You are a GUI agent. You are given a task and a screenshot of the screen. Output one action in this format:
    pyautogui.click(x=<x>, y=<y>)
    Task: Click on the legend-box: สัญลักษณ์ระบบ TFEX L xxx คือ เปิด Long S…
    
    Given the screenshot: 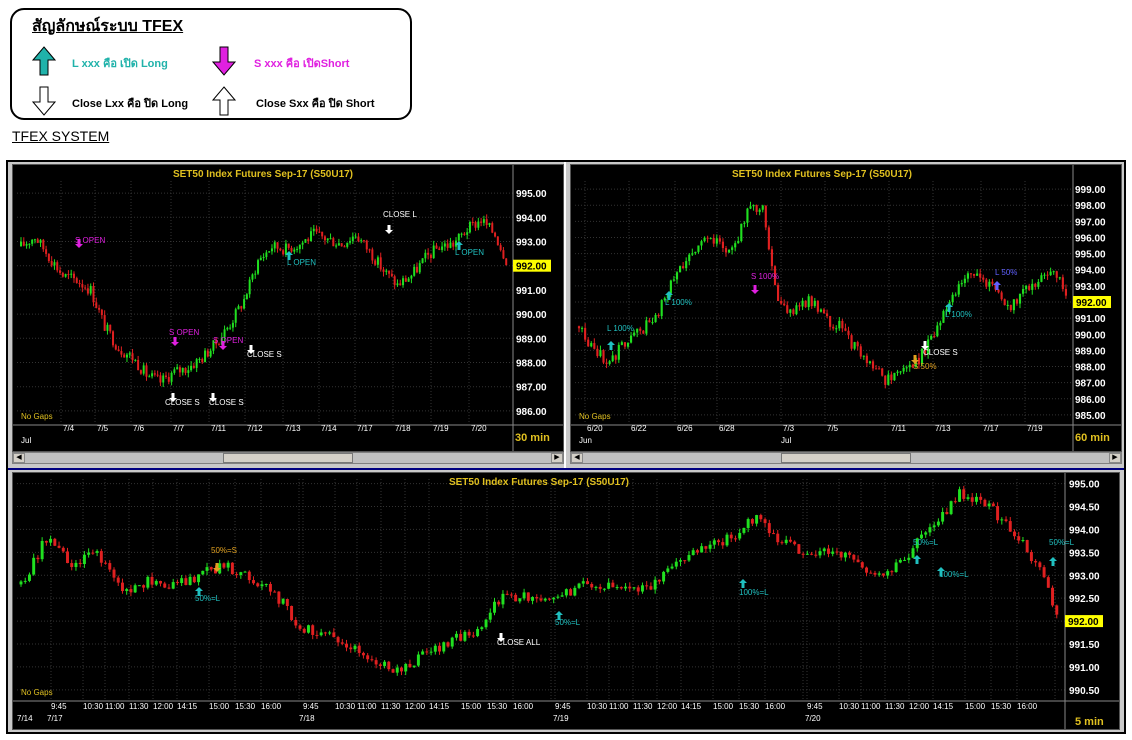 What is the action you would take?
    pyautogui.click(x=211, y=64)
    